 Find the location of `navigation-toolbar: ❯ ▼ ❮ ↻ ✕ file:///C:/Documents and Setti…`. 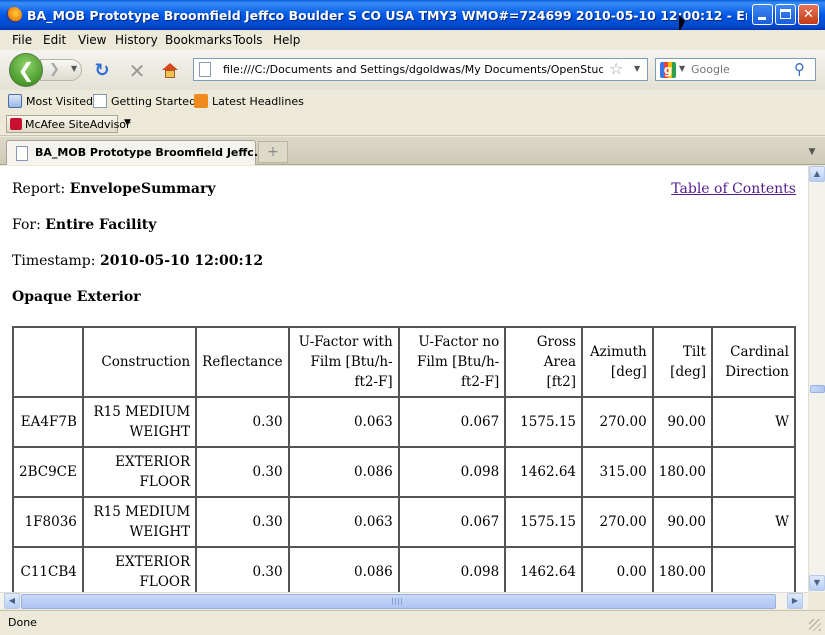

navigation-toolbar: ❯ ▼ ❮ ↻ ✕ file:///C:/Documents and Setti… is located at coordinates (412, 70).